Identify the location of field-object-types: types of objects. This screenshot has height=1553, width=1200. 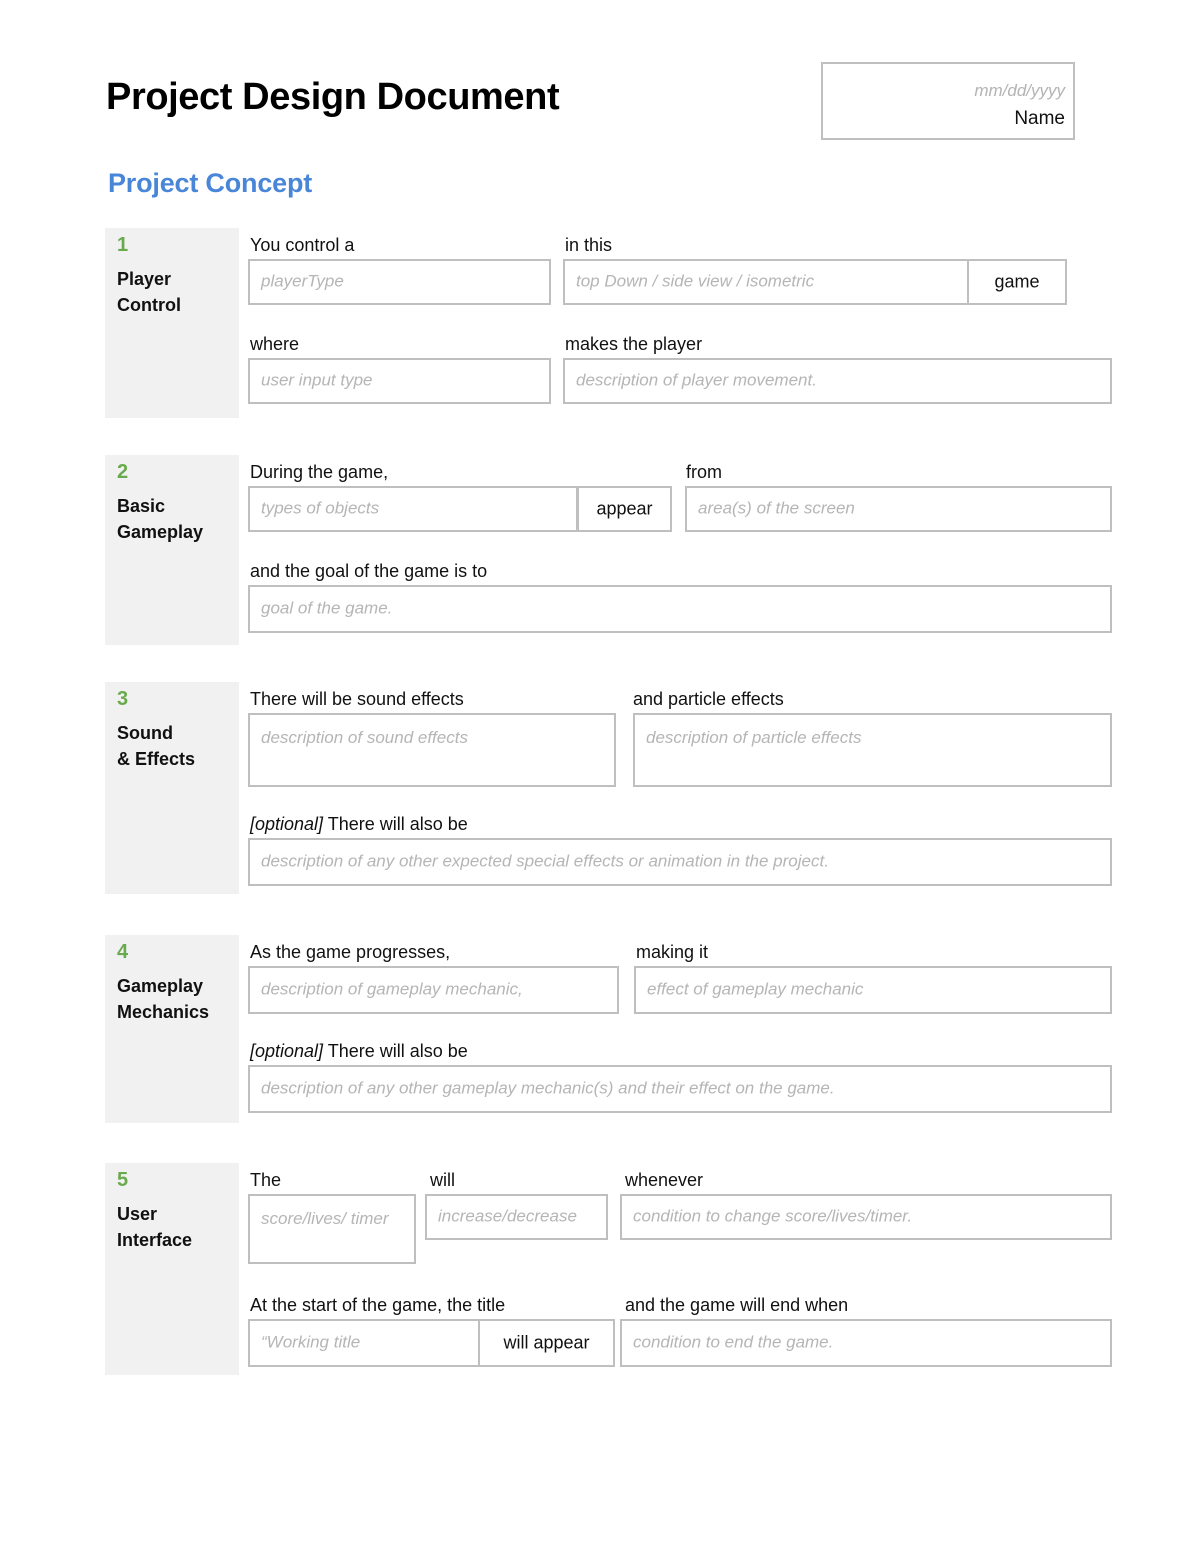
(413, 509).